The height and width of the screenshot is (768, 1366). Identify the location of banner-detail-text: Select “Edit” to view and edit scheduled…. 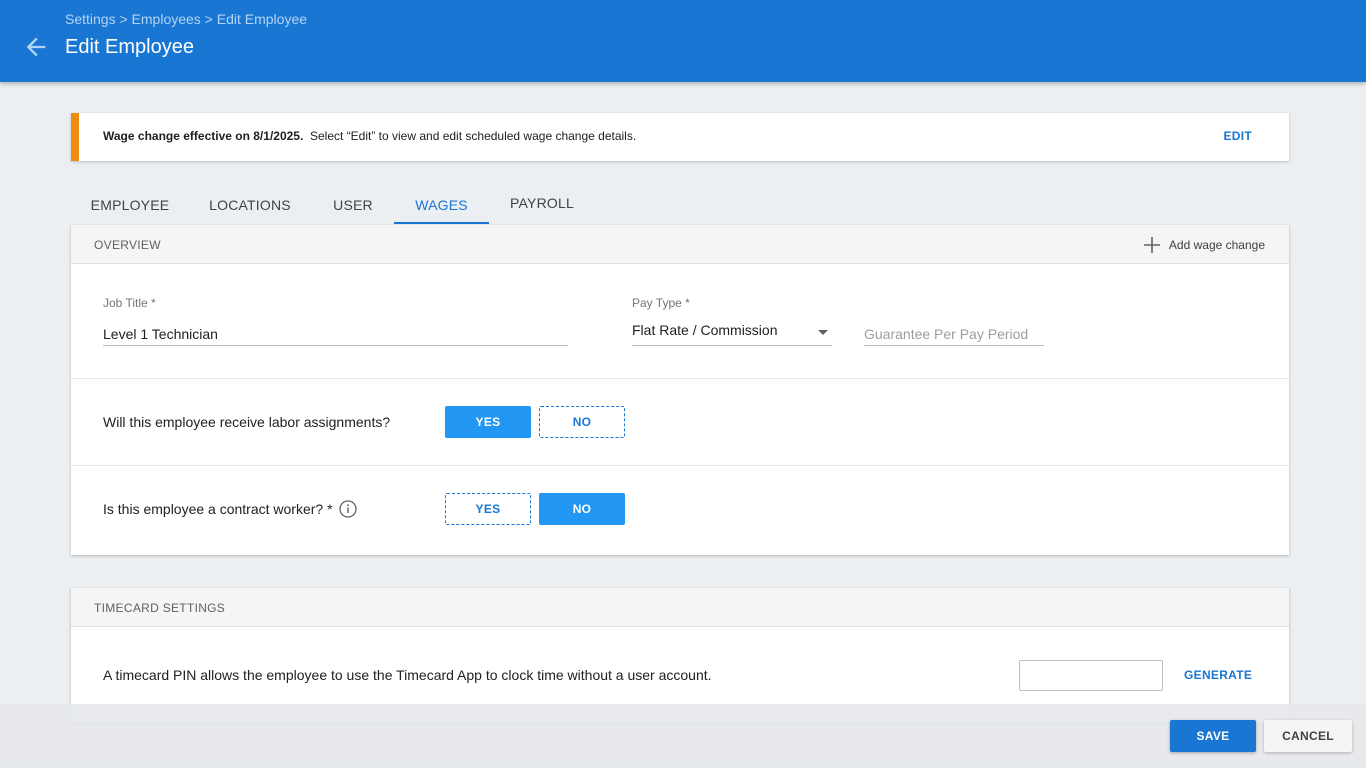
(473, 136).